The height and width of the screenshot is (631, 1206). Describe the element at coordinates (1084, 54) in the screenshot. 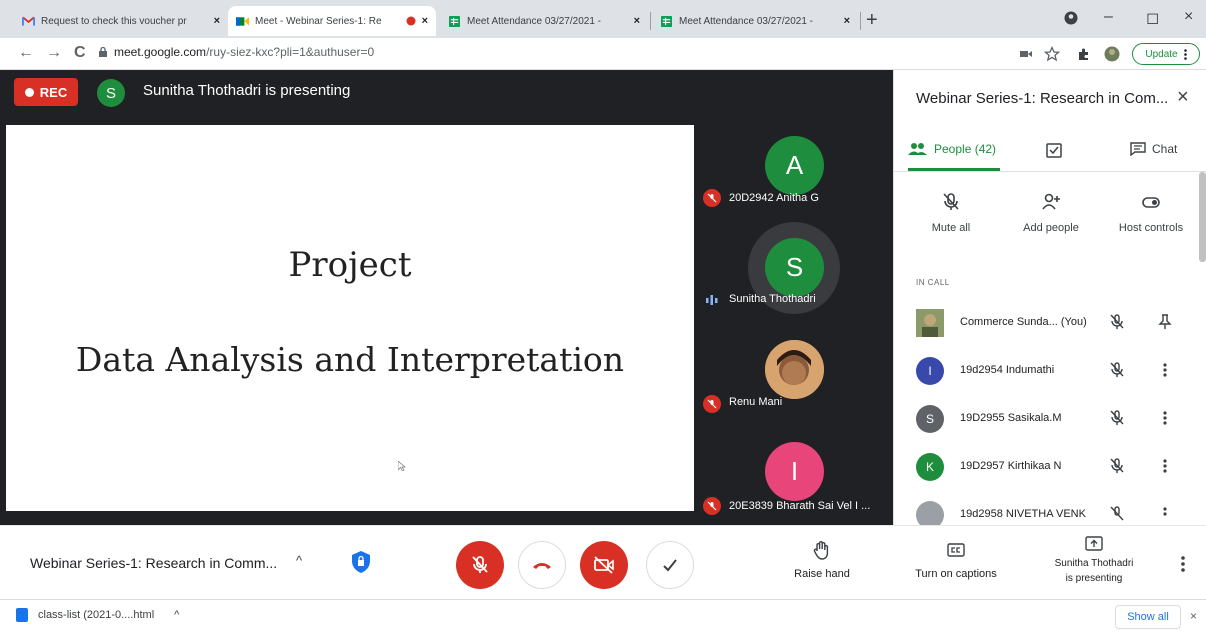

I see `extensions-icon` at that location.